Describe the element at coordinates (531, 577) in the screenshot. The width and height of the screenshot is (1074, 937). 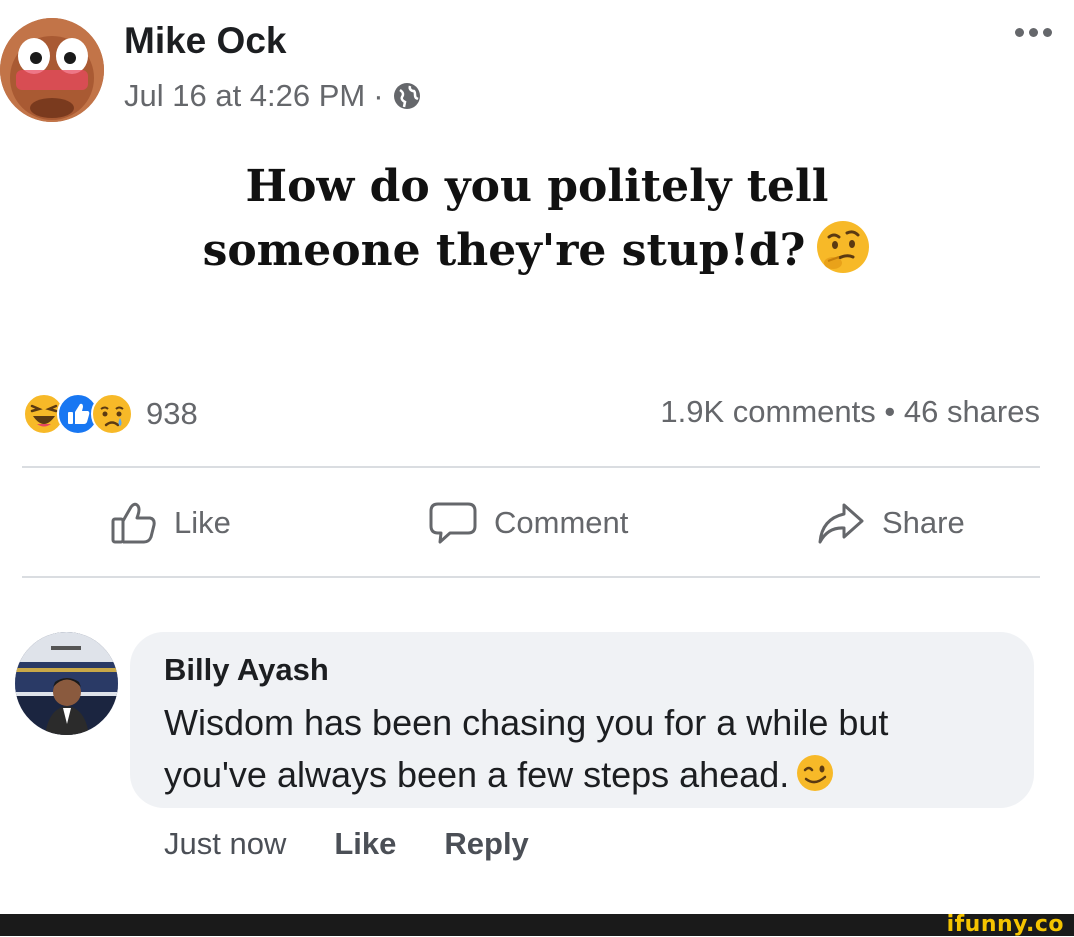
I see `divider-bottom` at that location.